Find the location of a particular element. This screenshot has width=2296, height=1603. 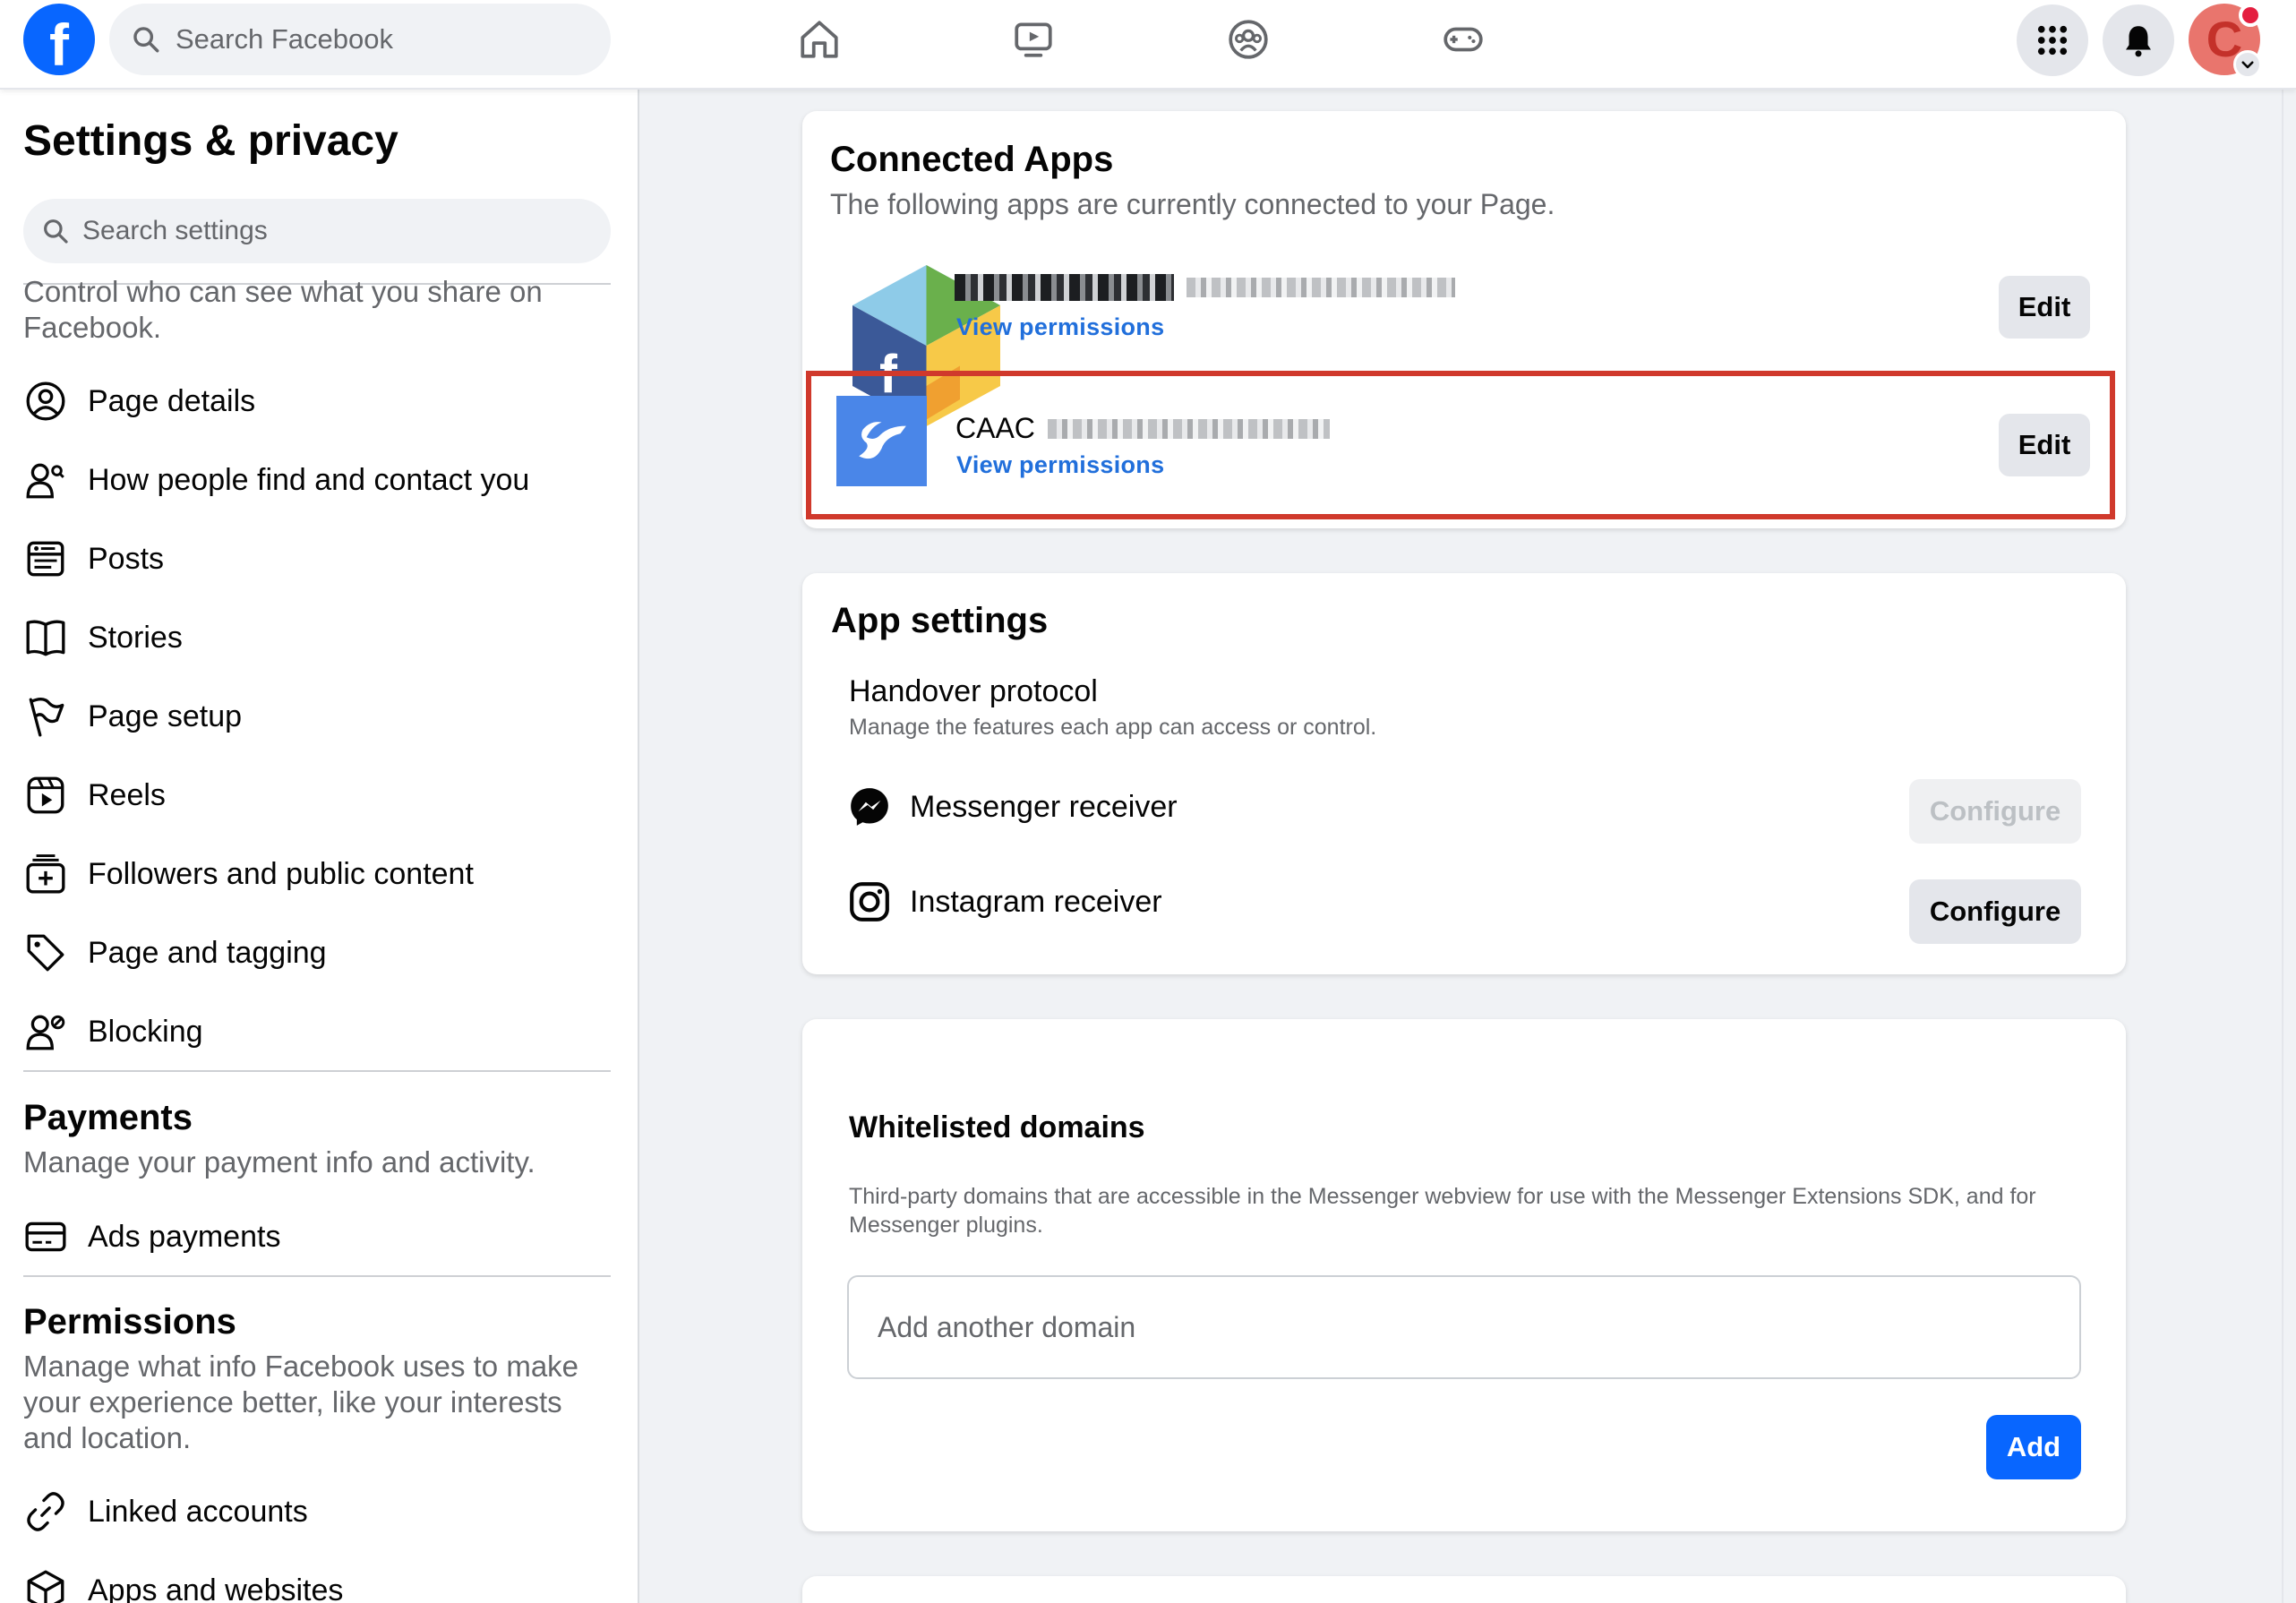

facebook-search-box is located at coordinates (360, 40).